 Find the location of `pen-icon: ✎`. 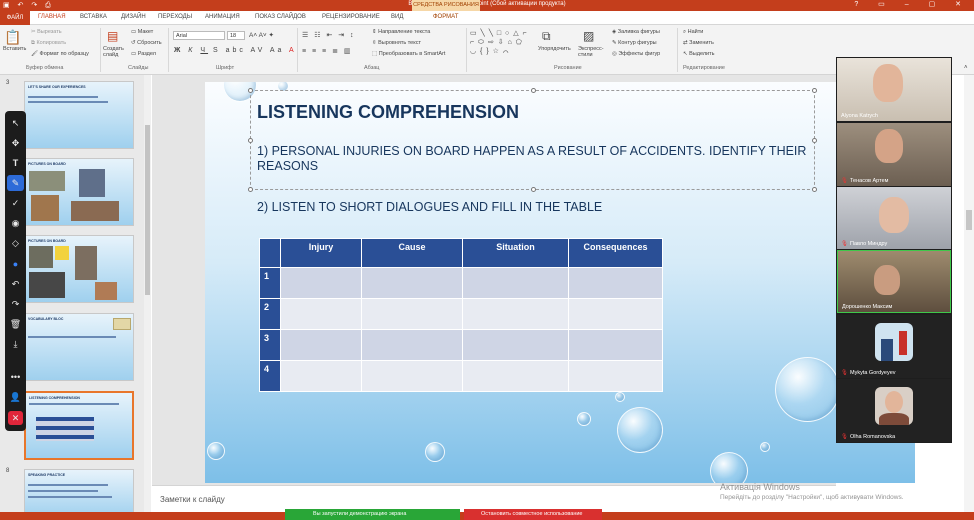

pen-icon: ✎ is located at coordinates (15, 183).